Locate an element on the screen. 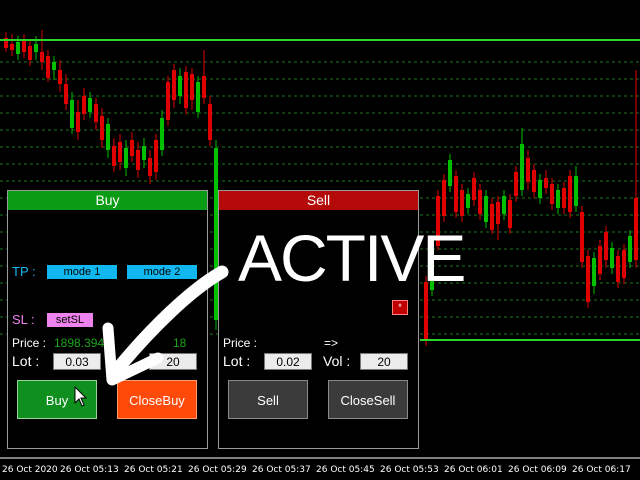 This screenshot has height=480, width=640. close-sell-button: CloseSell is located at coordinates (368, 399).